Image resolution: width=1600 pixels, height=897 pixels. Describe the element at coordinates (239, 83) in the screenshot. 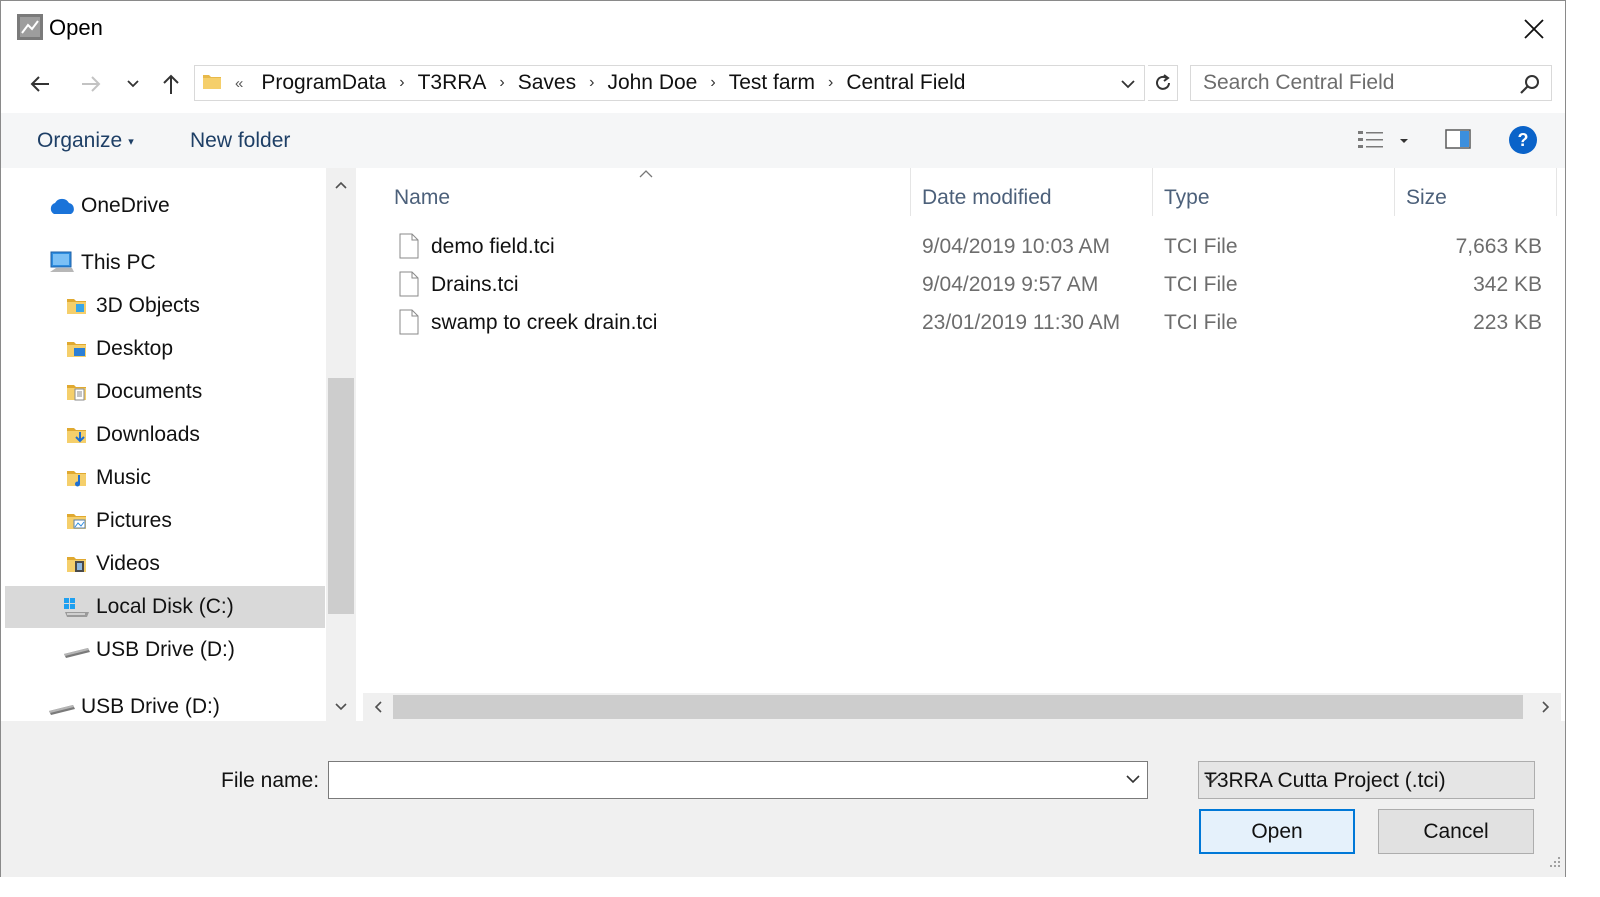

I see `overflow-marker: «` at that location.